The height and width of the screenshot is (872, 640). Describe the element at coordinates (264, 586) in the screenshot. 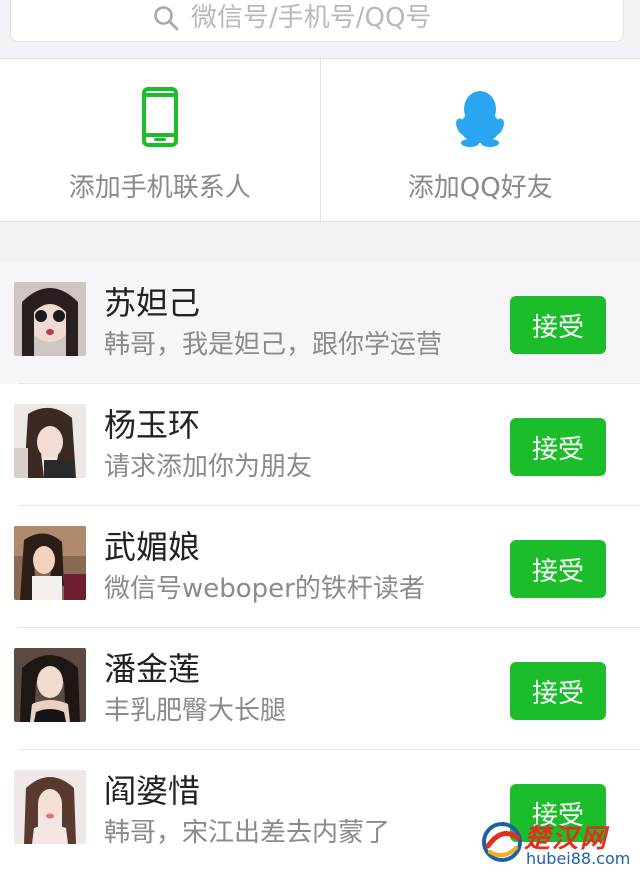

I see `request-message: 微信号weboper的铁杆读者` at that location.